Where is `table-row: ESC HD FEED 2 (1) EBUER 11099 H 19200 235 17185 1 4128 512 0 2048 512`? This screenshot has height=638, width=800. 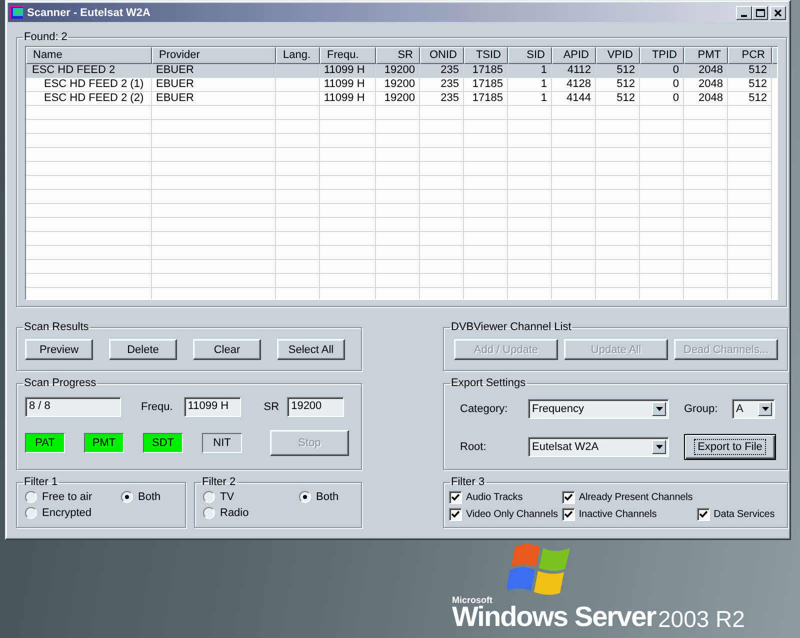 table-row: ESC HD FEED 2 (1) EBUER 11099 H 19200 235 17185 1 4128 512 0 2048 512 is located at coordinates (401, 85).